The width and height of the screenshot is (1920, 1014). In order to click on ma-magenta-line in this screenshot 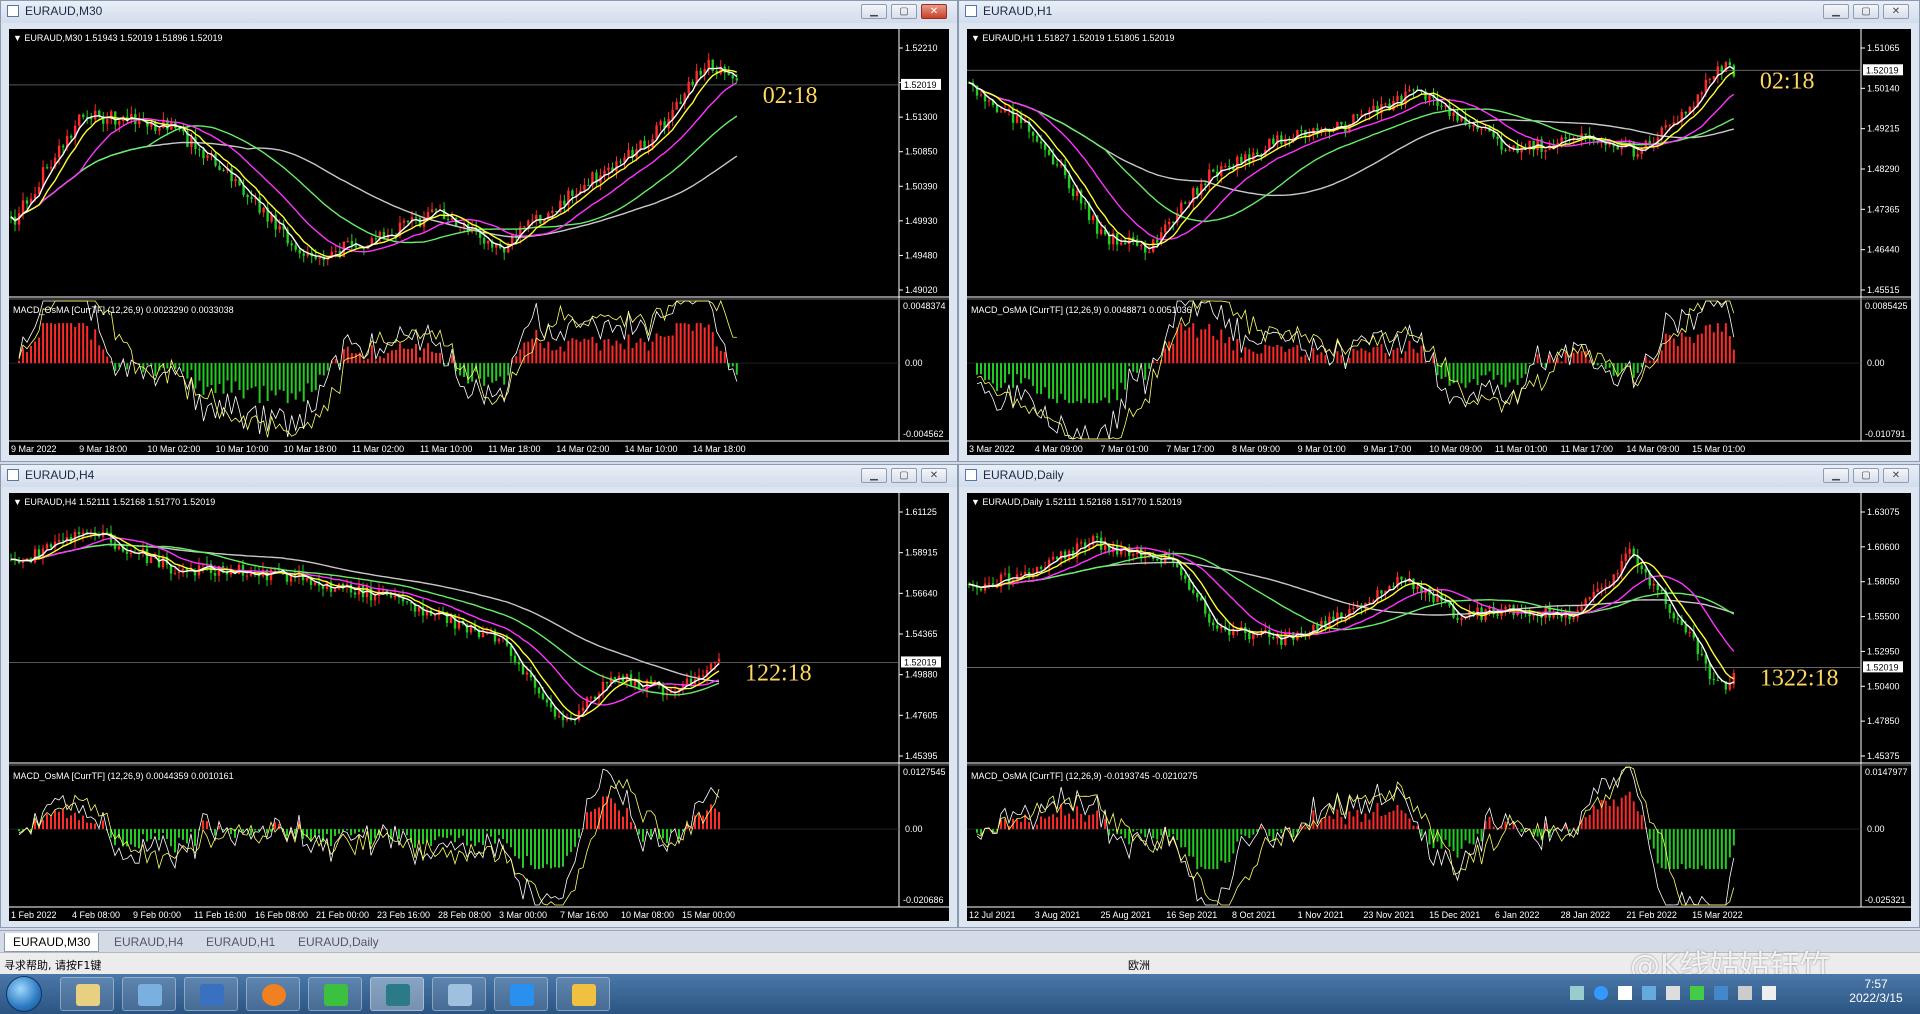, I will do `click(1351, 599)`.